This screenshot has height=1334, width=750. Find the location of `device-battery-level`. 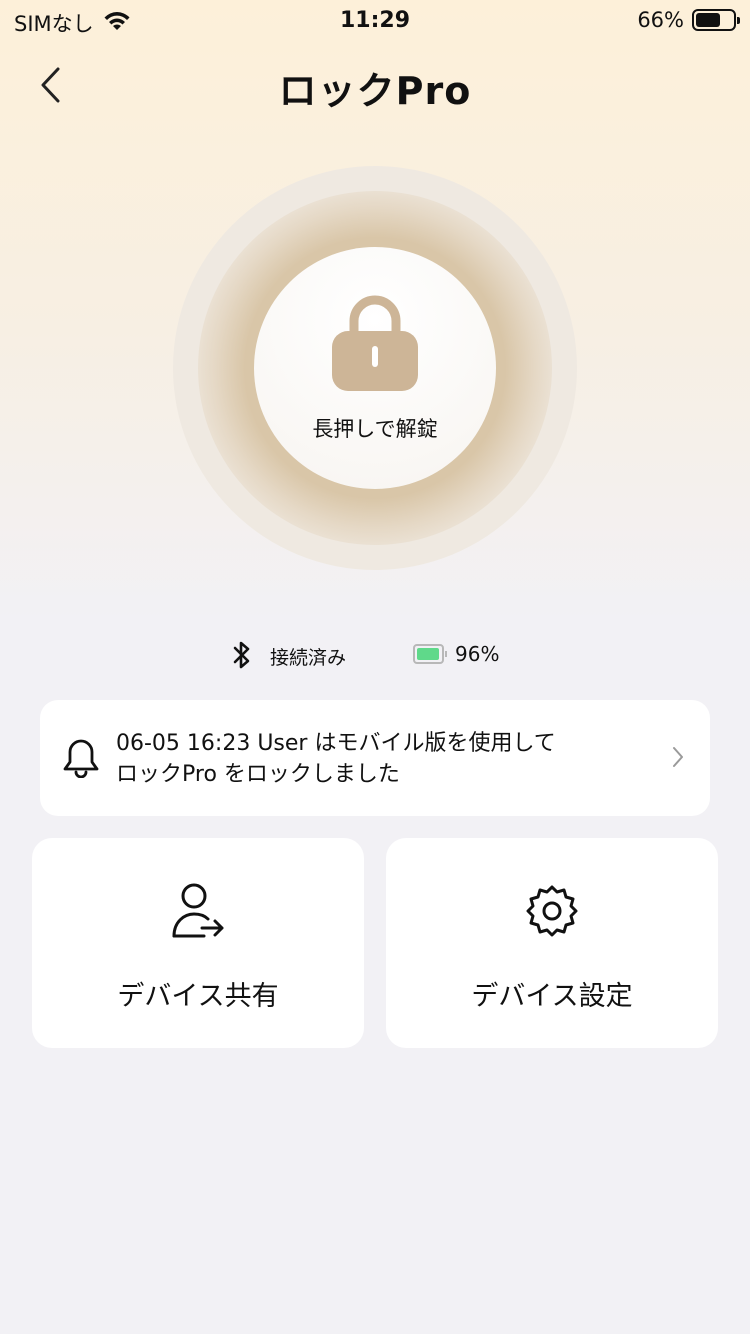

device-battery-level is located at coordinates (428, 654).